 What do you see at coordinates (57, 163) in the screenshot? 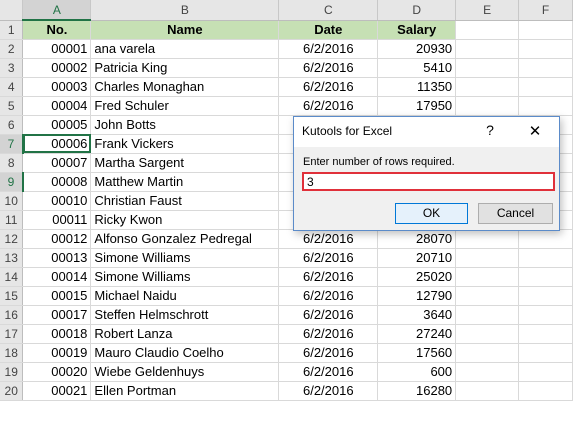
I see `cell-no: 00007` at bounding box center [57, 163].